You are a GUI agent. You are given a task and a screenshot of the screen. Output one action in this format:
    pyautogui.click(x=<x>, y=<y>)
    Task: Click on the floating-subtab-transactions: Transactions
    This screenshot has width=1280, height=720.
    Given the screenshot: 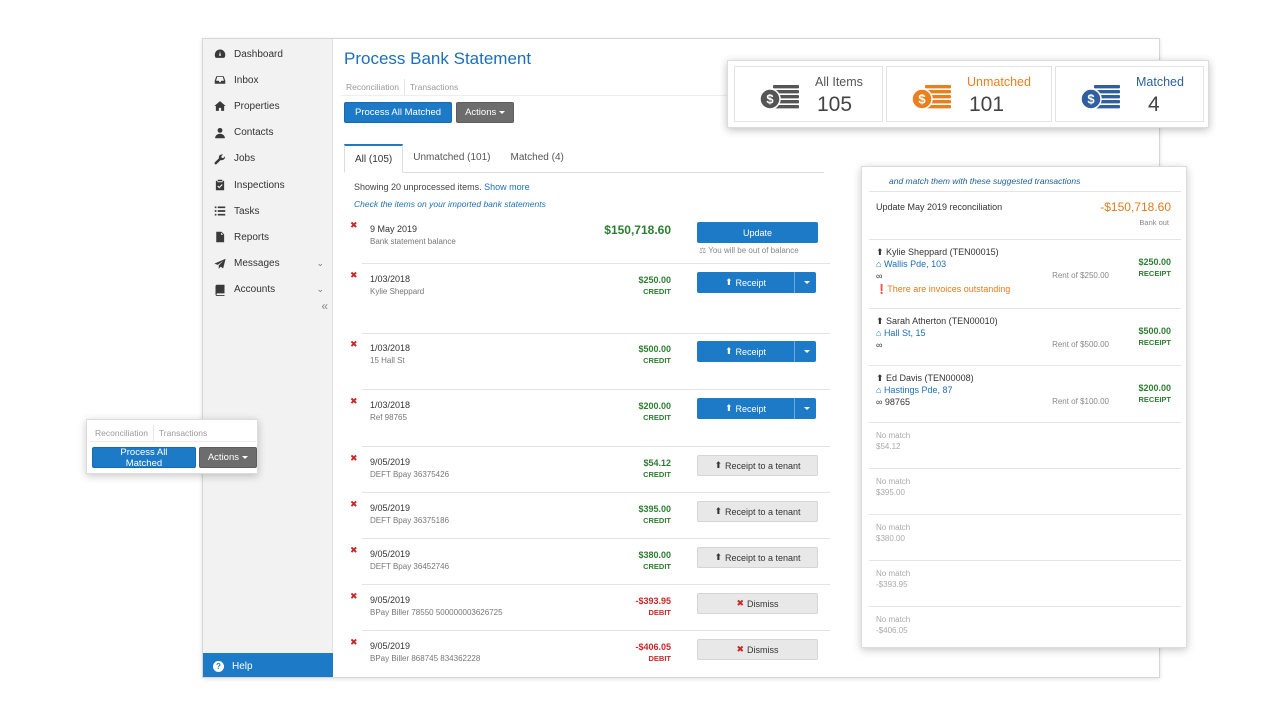 What is the action you would take?
    pyautogui.click(x=183, y=433)
    